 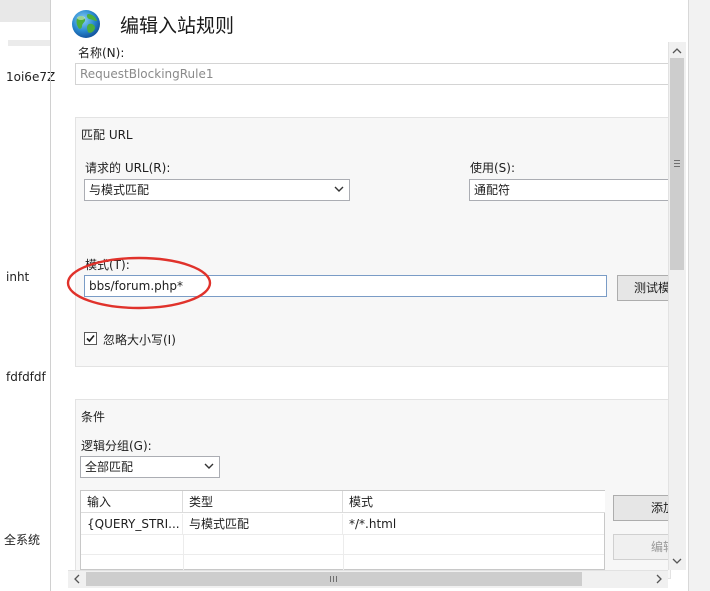 What do you see at coordinates (93, 417) in the screenshot?
I see `conditions-group-title: 条件` at bounding box center [93, 417].